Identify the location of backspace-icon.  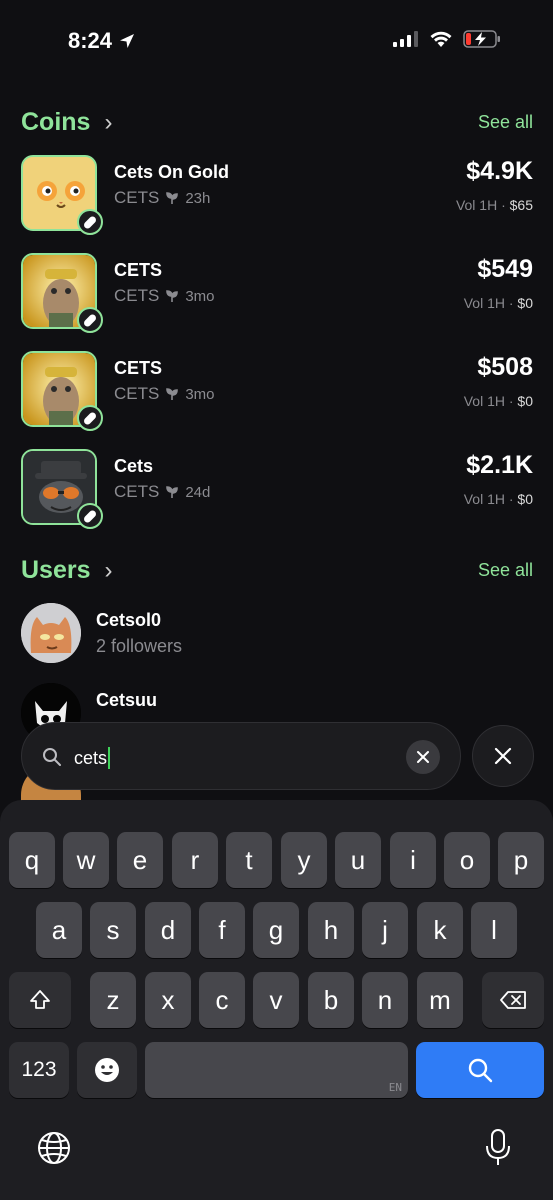
(513, 1000).